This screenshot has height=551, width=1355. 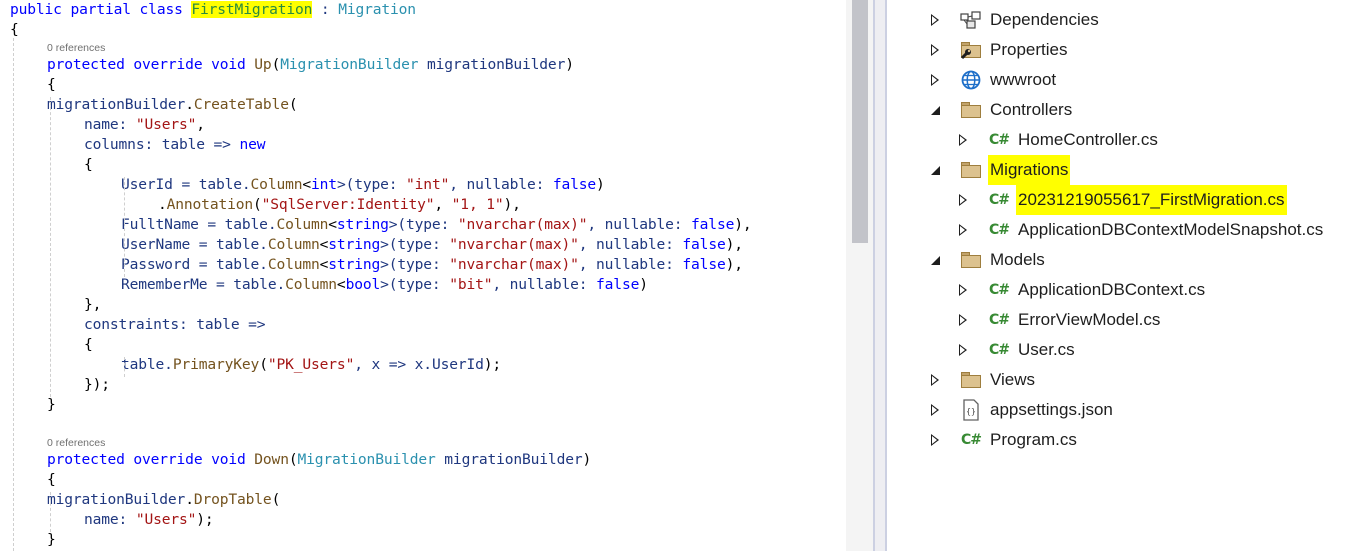 What do you see at coordinates (999, 110) in the screenshot?
I see `tree-item-controllers: Controllers` at bounding box center [999, 110].